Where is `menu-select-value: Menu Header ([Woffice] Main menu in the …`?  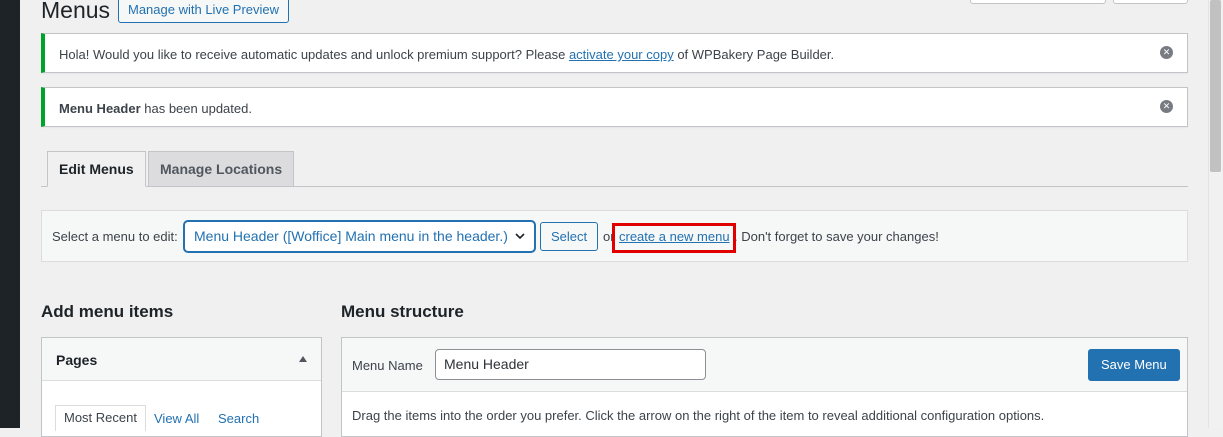
menu-select-value: Menu Header ([Woffice] Main menu in the … is located at coordinates (351, 236).